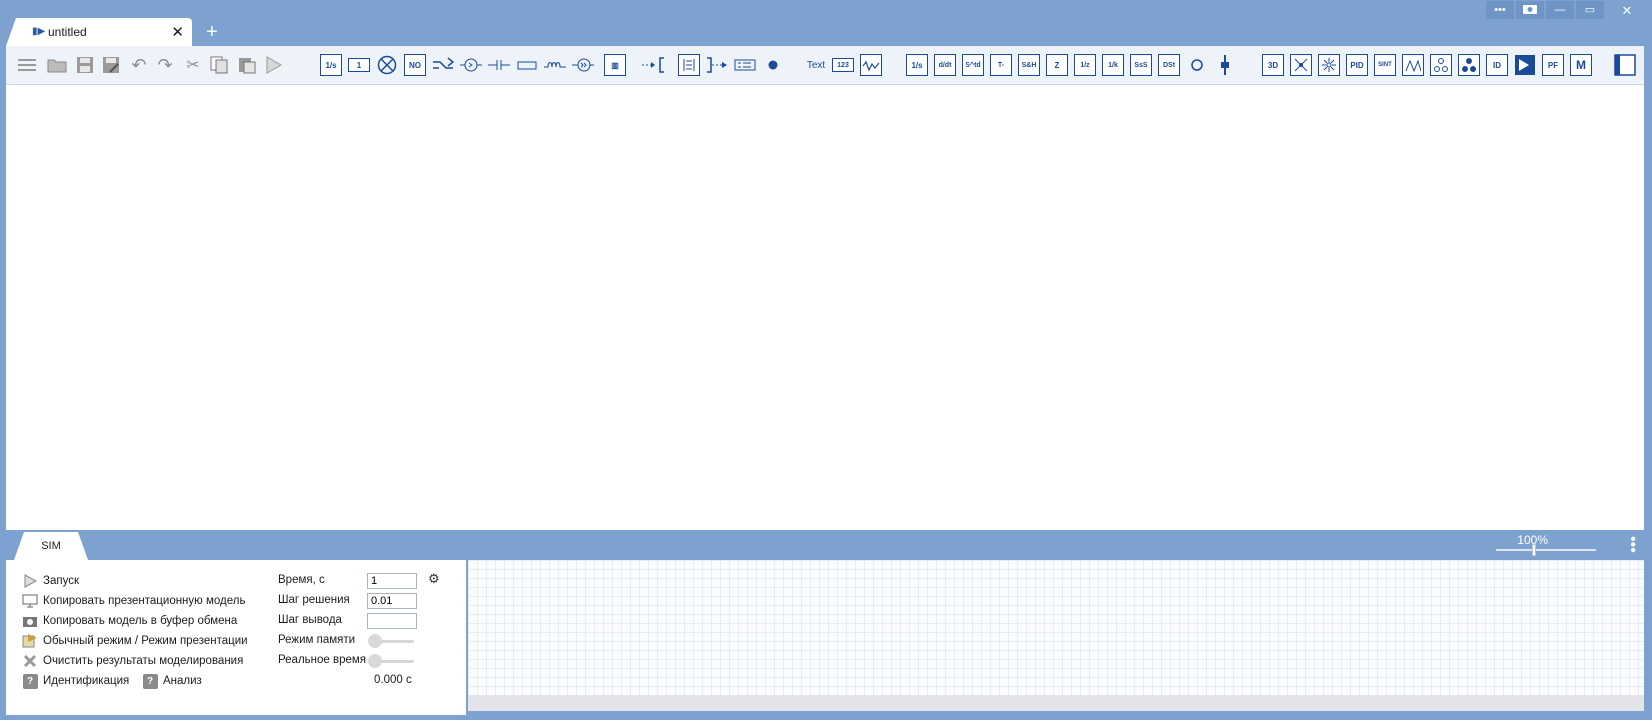 The image size is (1652, 720). I want to click on resistor-block, so click(527, 65).